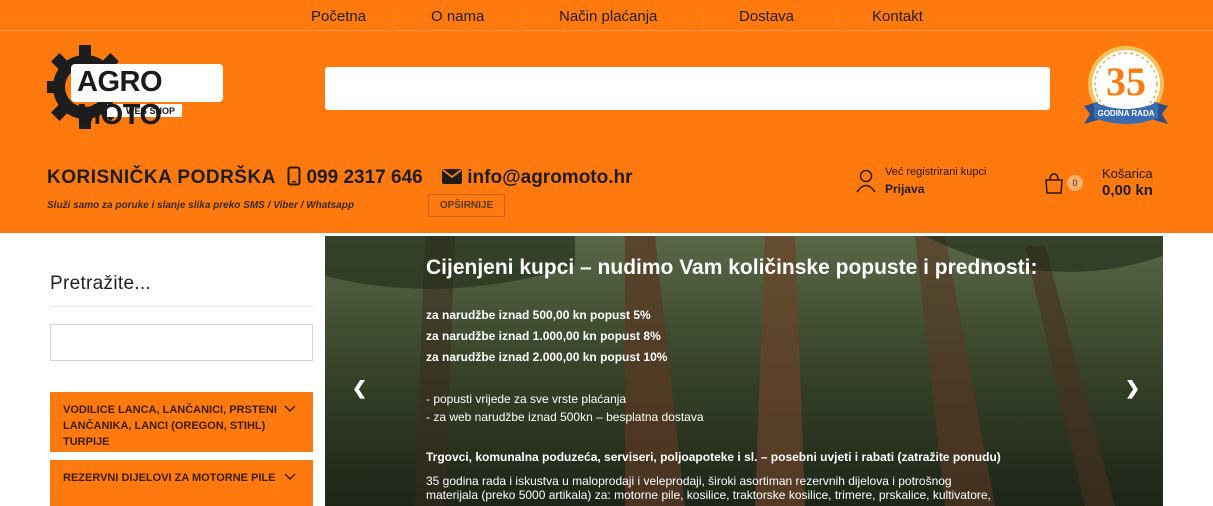 The width and height of the screenshot is (1213, 506). I want to click on nav-item-contact: Kontakt, so click(897, 16).